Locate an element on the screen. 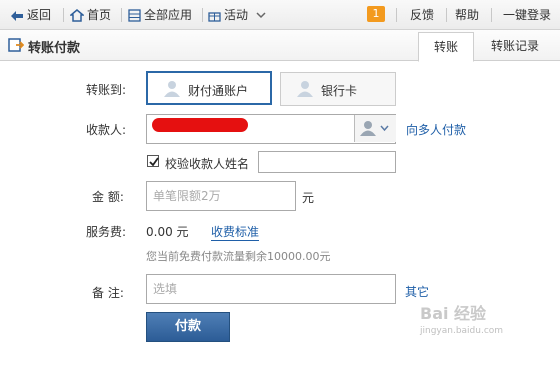 The width and height of the screenshot is (560, 370). bank-card-label: 银行卡 is located at coordinates (339, 91).